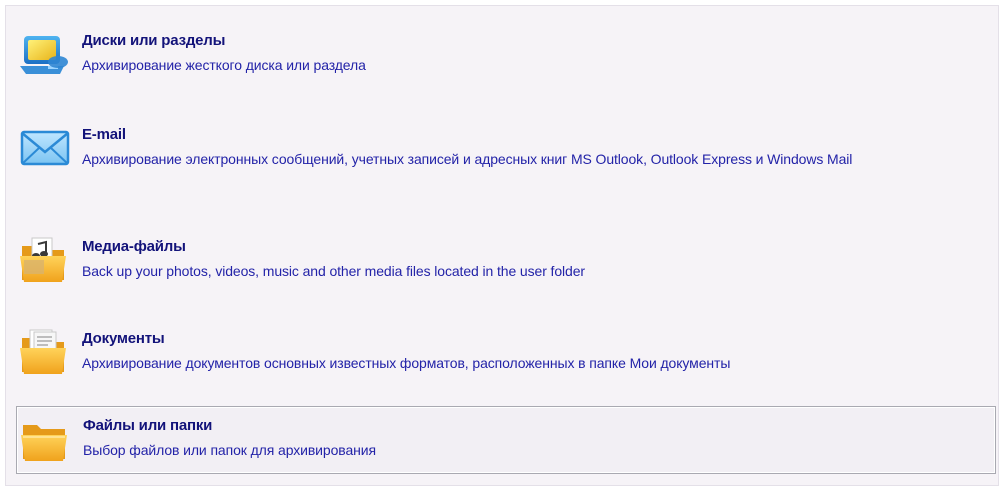 This screenshot has height=490, width=1000. Describe the element at coordinates (45, 259) in the screenshot. I see `media-folder-icon` at that location.